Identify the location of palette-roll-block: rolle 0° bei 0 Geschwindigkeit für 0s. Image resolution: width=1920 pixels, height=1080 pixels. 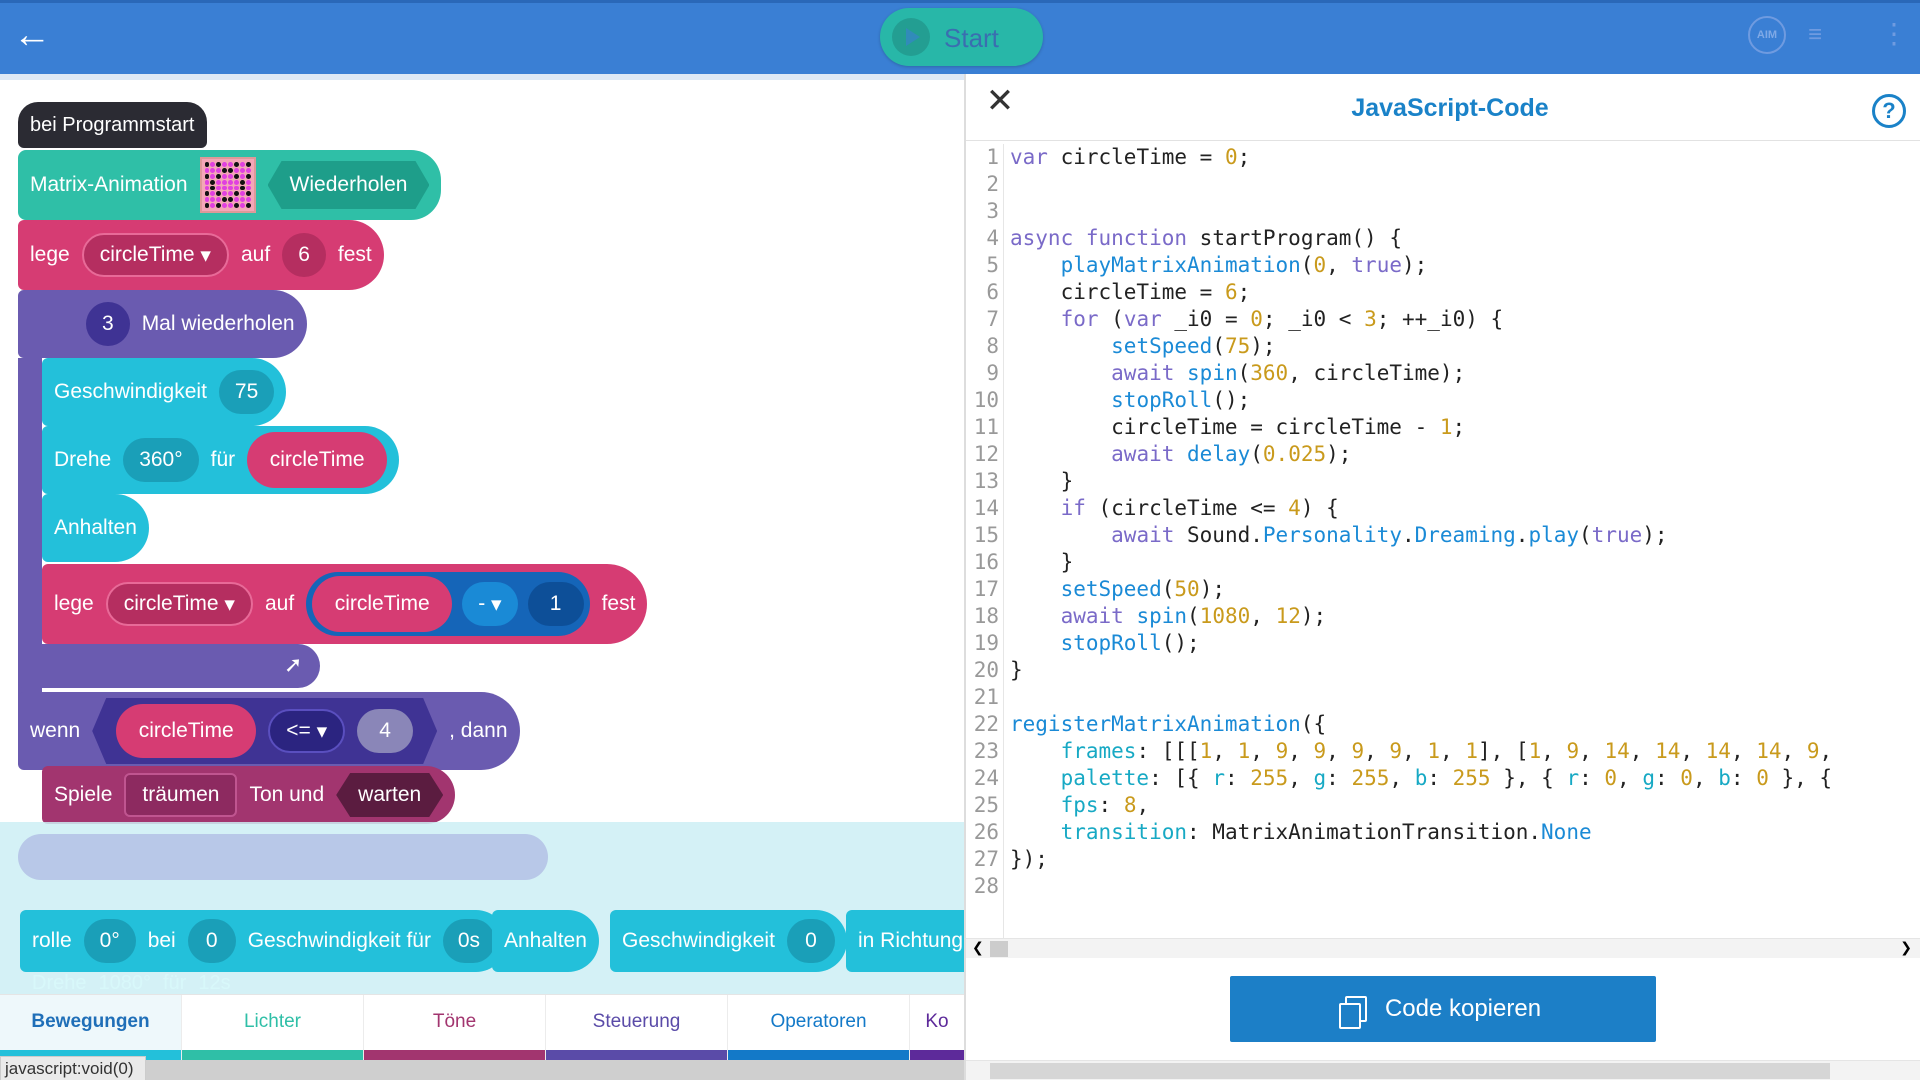
(263, 941).